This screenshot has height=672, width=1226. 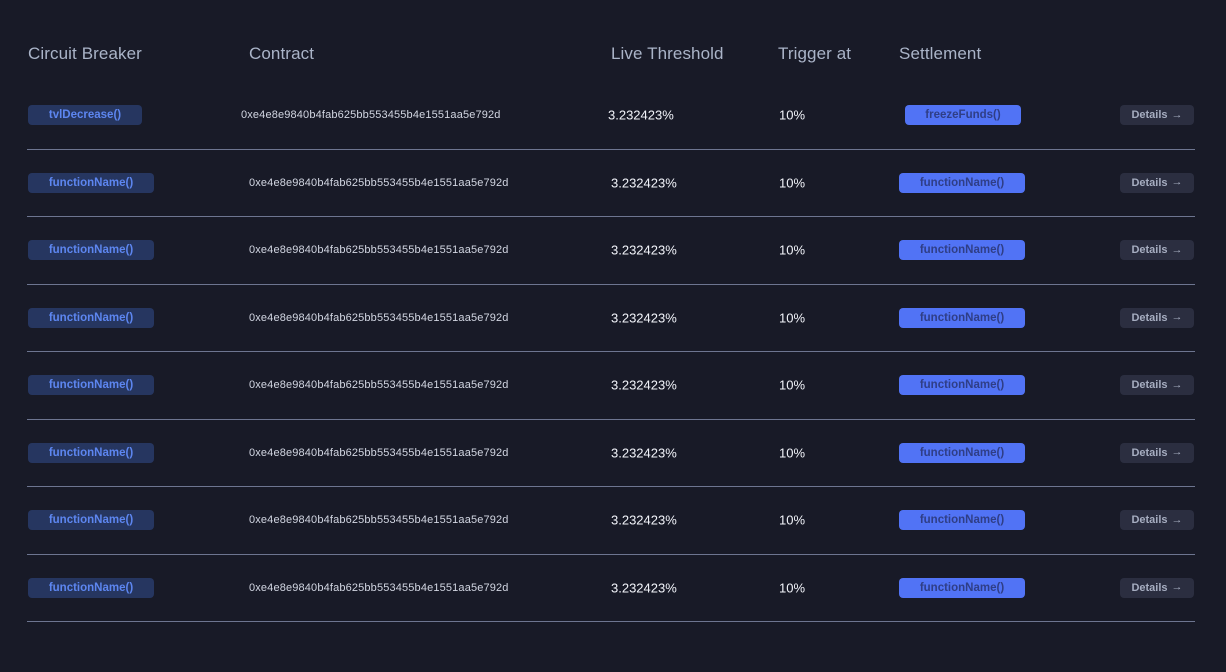 What do you see at coordinates (282, 53) in the screenshot?
I see `header-contract: Contract` at bounding box center [282, 53].